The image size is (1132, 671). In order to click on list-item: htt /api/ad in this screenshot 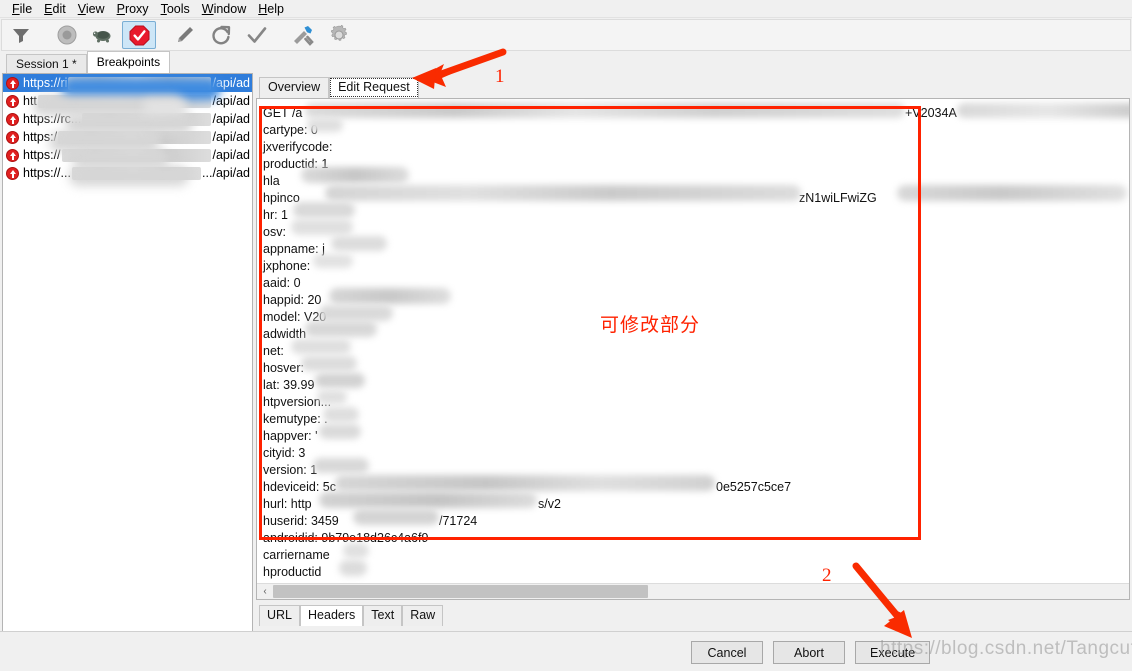, I will do `click(127, 101)`.